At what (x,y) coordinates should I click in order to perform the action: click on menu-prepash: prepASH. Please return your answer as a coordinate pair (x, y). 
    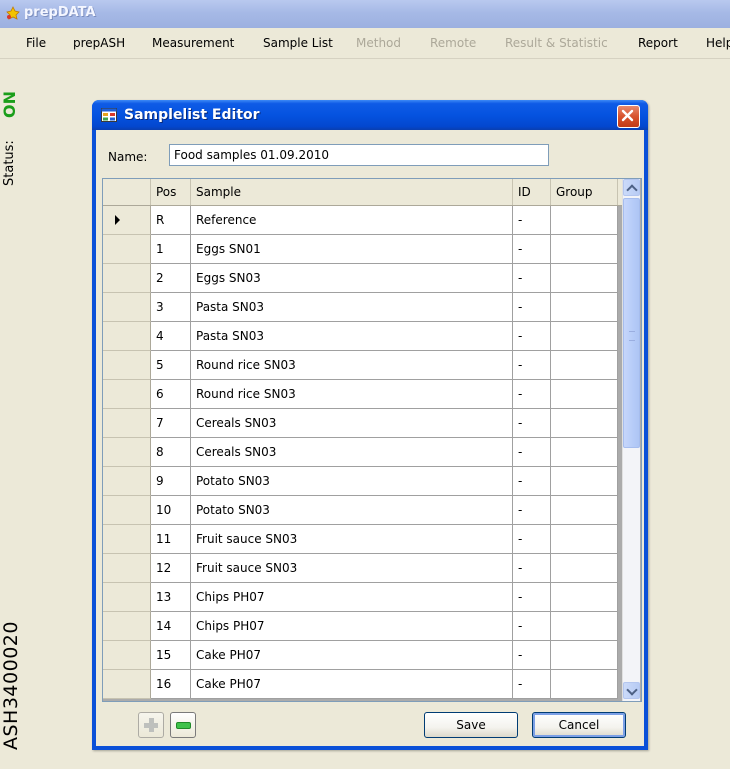
    Looking at the image, I should click on (99, 43).